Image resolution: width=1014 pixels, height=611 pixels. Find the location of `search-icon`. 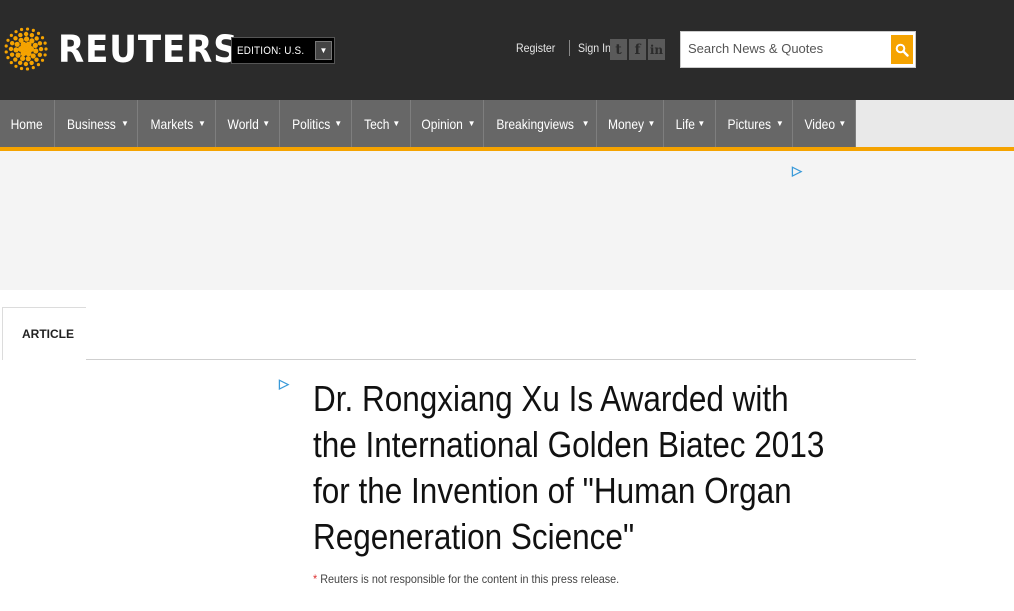

search-icon is located at coordinates (902, 50).